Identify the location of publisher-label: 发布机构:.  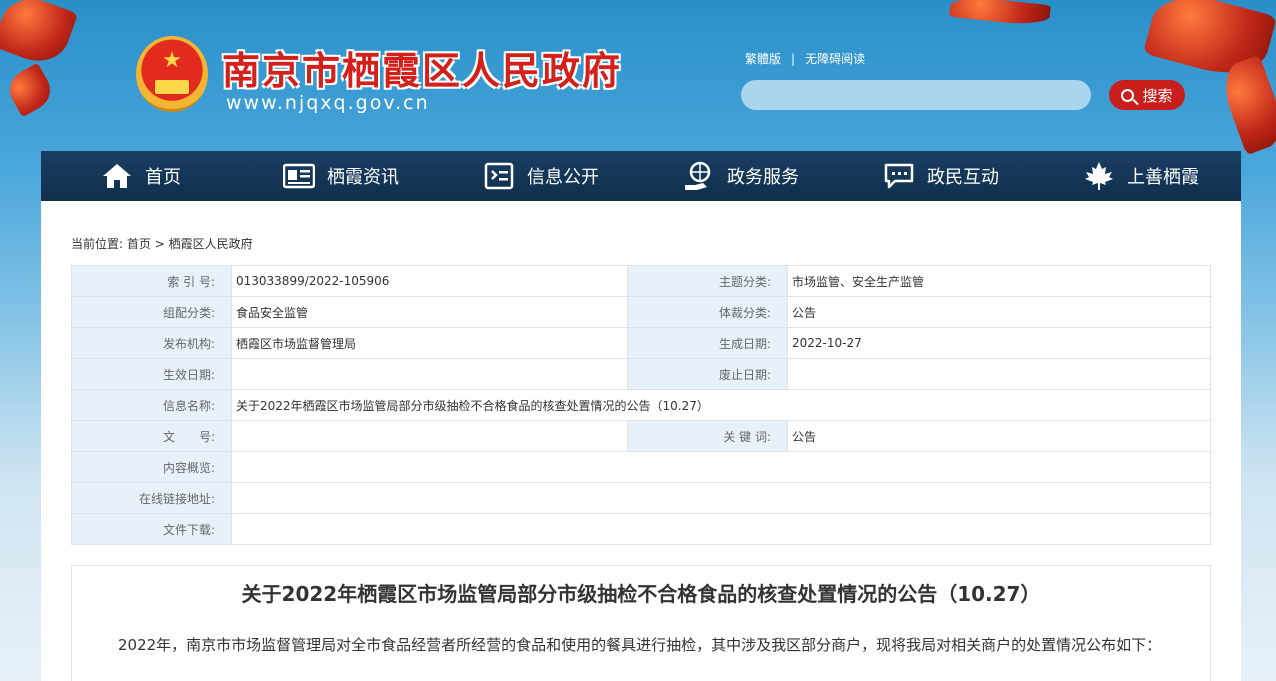
(151, 343).